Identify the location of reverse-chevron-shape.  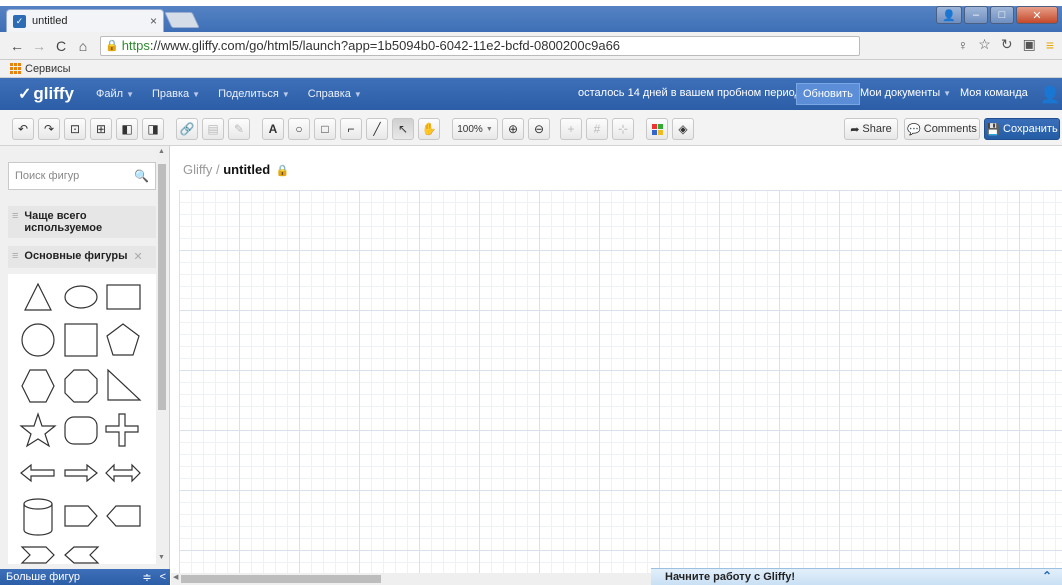
(82, 555).